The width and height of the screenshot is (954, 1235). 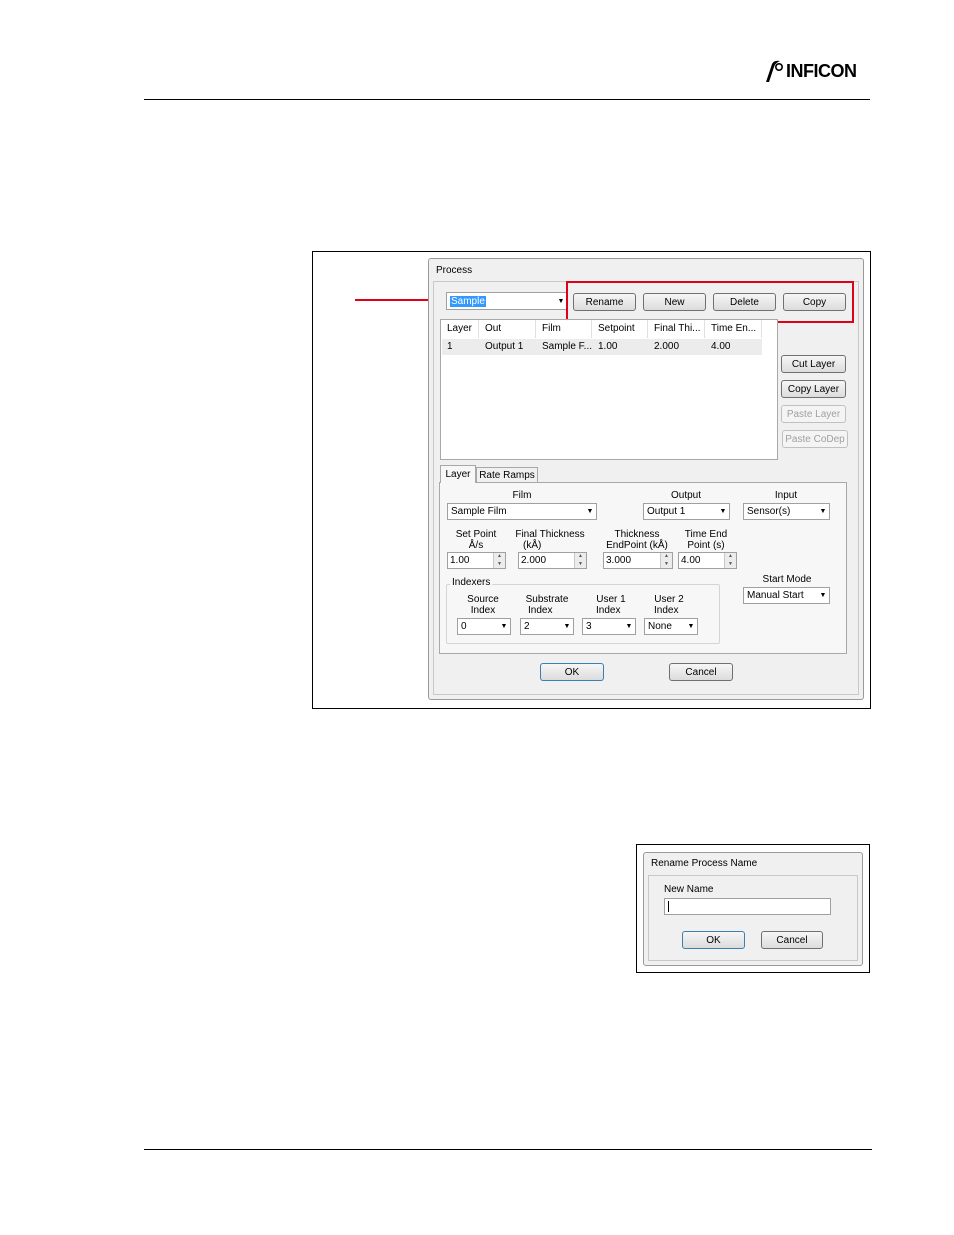 I want to click on table-row: 1 Output 1 Sample F... 1.00 2.000 4.00, so click(x=602, y=347).